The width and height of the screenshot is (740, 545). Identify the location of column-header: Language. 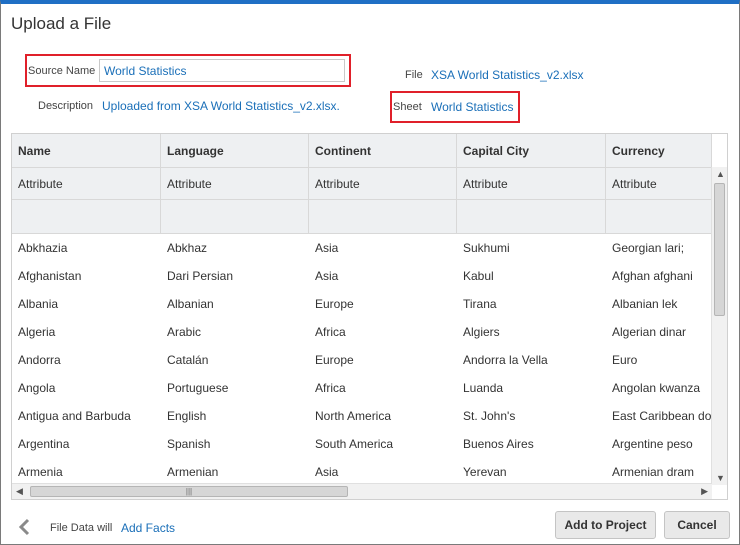
(235, 150).